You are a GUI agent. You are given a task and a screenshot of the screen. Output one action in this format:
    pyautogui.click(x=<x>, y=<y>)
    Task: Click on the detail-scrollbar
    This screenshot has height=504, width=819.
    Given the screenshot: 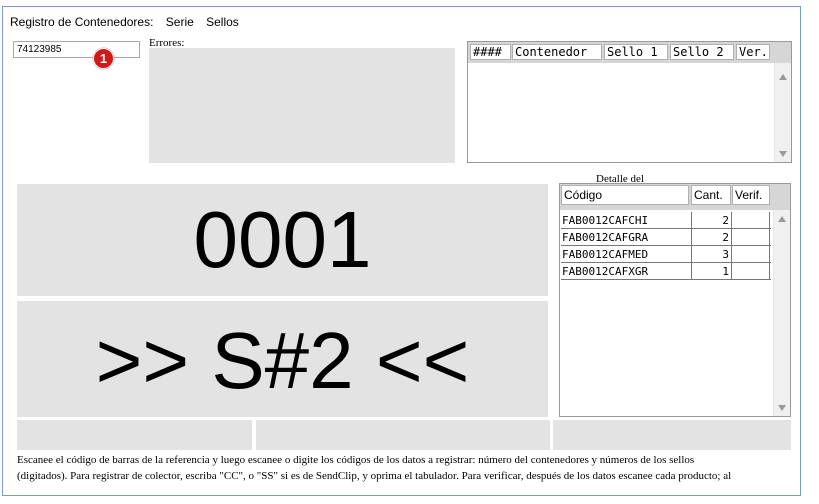 What is the action you would take?
    pyautogui.click(x=781, y=313)
    